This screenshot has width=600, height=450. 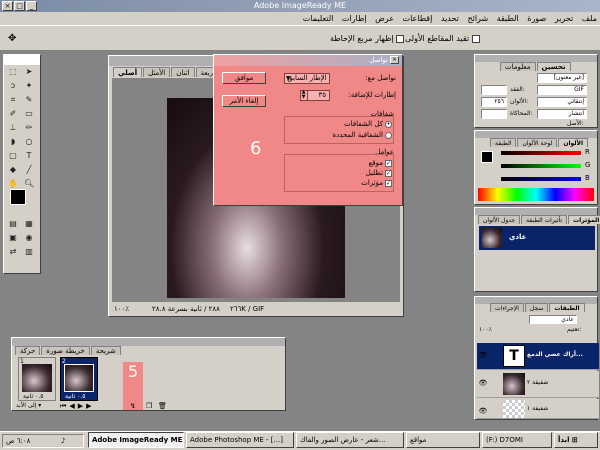 What do you see at coordinates (33, 396) in the screenshot?
I see `frame-1-delay: ٠.٥ ثانية` at bounding box center [33, 396].